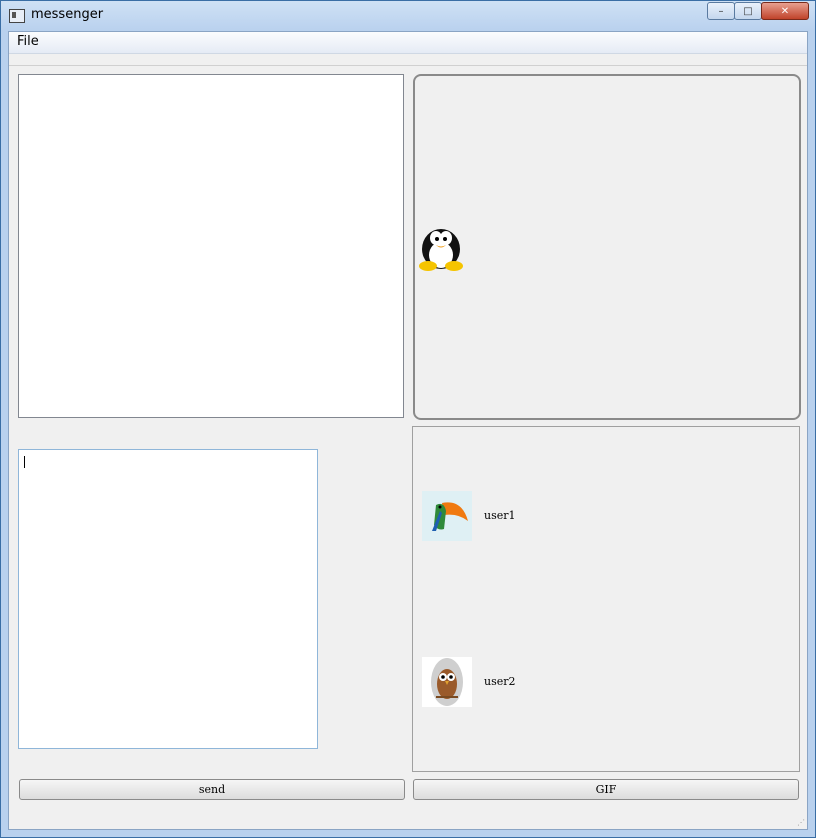  What do you see at coordinates (17, 16) in the screenshot?
I see `app-icon` at bounding box center [17, 16].